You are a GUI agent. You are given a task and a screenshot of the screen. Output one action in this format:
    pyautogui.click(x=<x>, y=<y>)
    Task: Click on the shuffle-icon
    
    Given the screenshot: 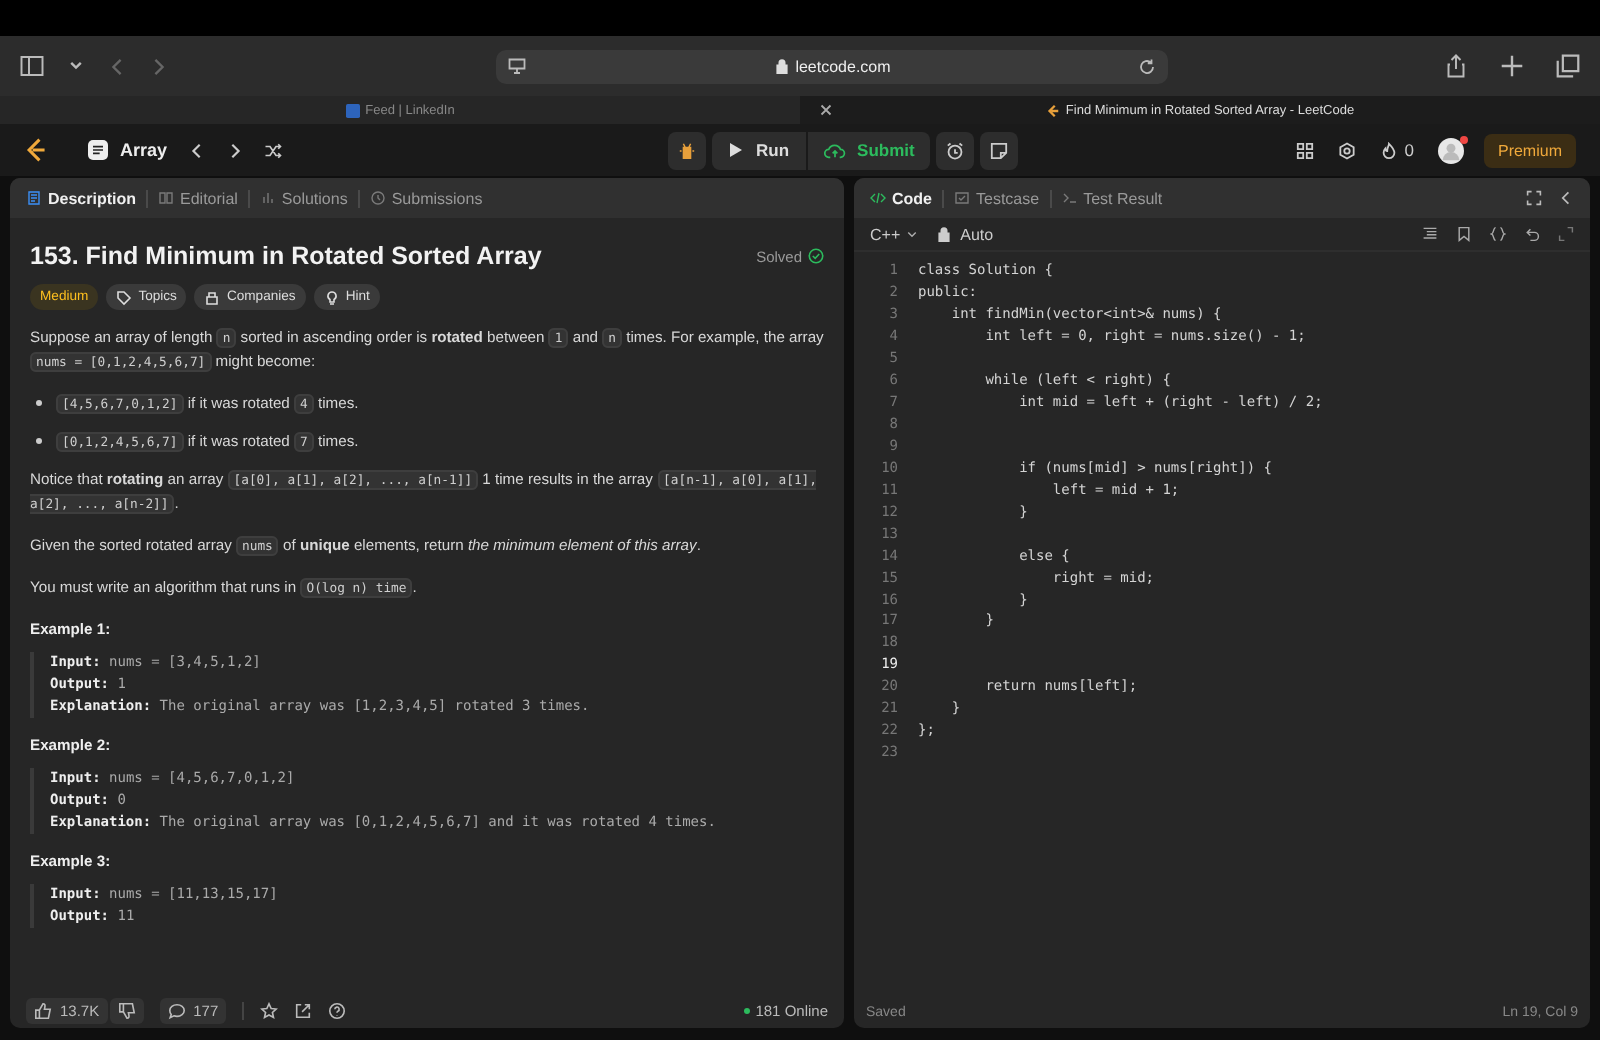 What is the action you would take?
    pyautogui.click(x=272, y=150)
    